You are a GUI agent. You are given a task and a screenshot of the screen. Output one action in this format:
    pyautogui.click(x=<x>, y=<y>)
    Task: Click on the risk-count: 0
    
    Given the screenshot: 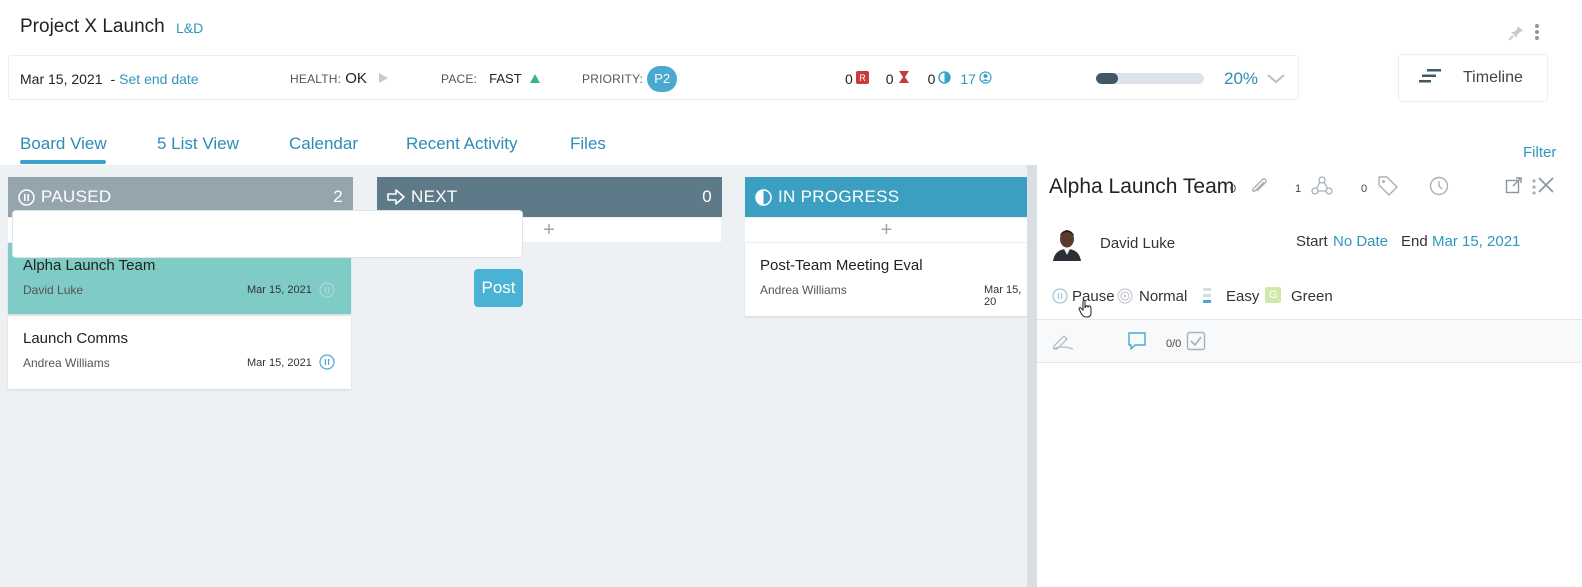 What is the action you would take?
    pyautogui.click(x=849, y=79)
    